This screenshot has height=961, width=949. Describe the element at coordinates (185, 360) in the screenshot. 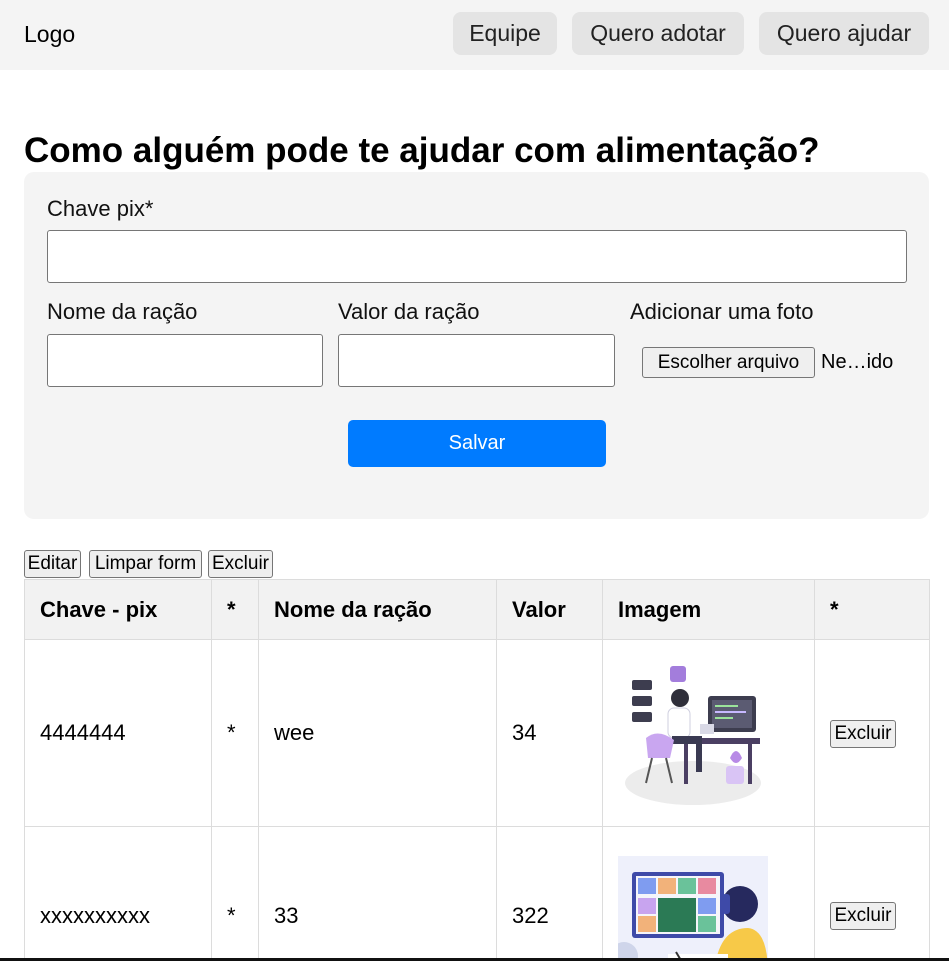

I see `ration-name-input` at that location.